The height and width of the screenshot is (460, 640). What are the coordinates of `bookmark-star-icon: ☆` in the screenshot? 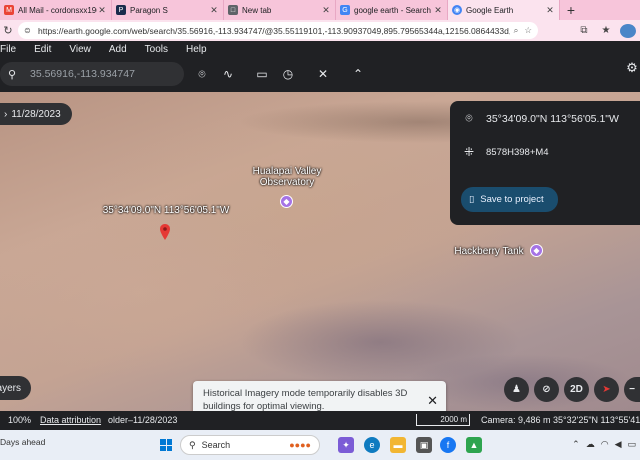 It's located at (528, 30).